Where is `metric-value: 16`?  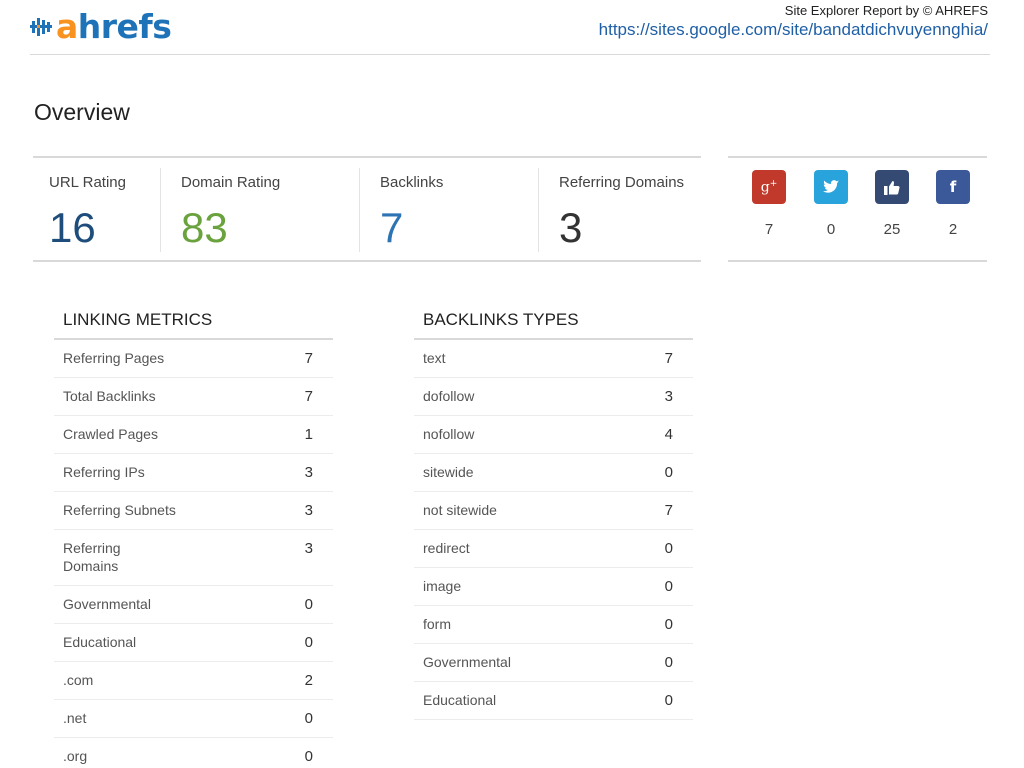 metric-value: 16 is located at coordinates (72, 227).